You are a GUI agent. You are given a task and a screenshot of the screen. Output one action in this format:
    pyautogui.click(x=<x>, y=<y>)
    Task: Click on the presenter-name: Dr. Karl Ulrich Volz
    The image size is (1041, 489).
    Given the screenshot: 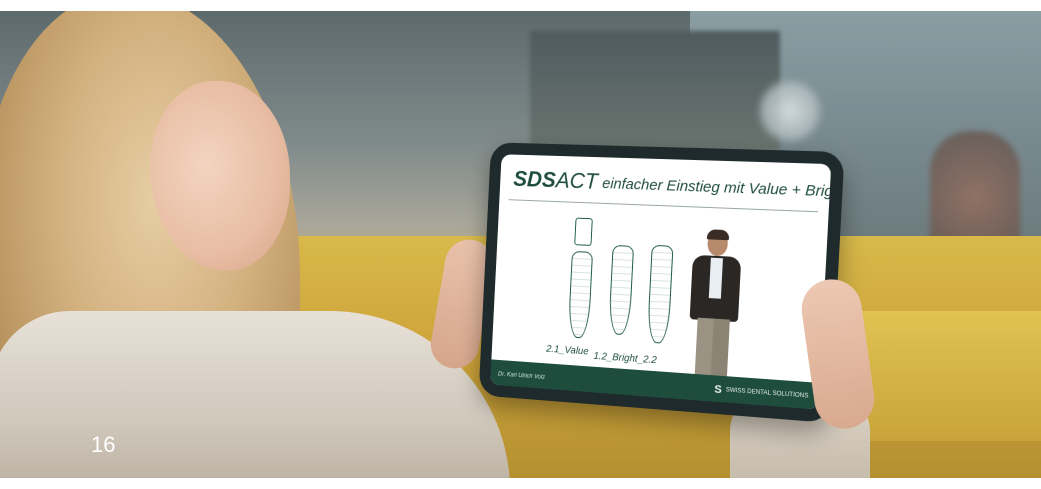 What is the action you would take?
    pyautogui.click(x=521, y=376)
    